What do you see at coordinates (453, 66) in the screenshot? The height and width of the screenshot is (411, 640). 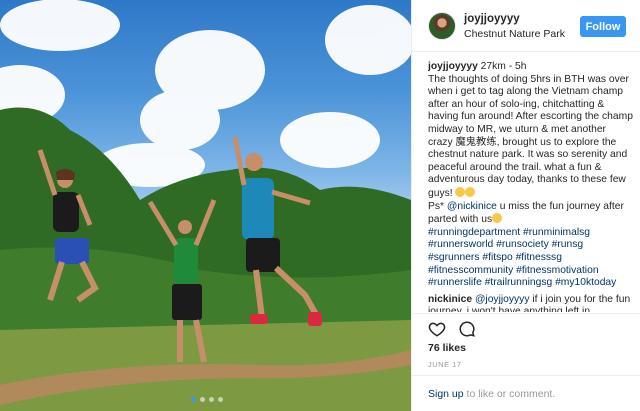 I see `caption-username: joyjjoyyyy` at bounding box center [453, 66].